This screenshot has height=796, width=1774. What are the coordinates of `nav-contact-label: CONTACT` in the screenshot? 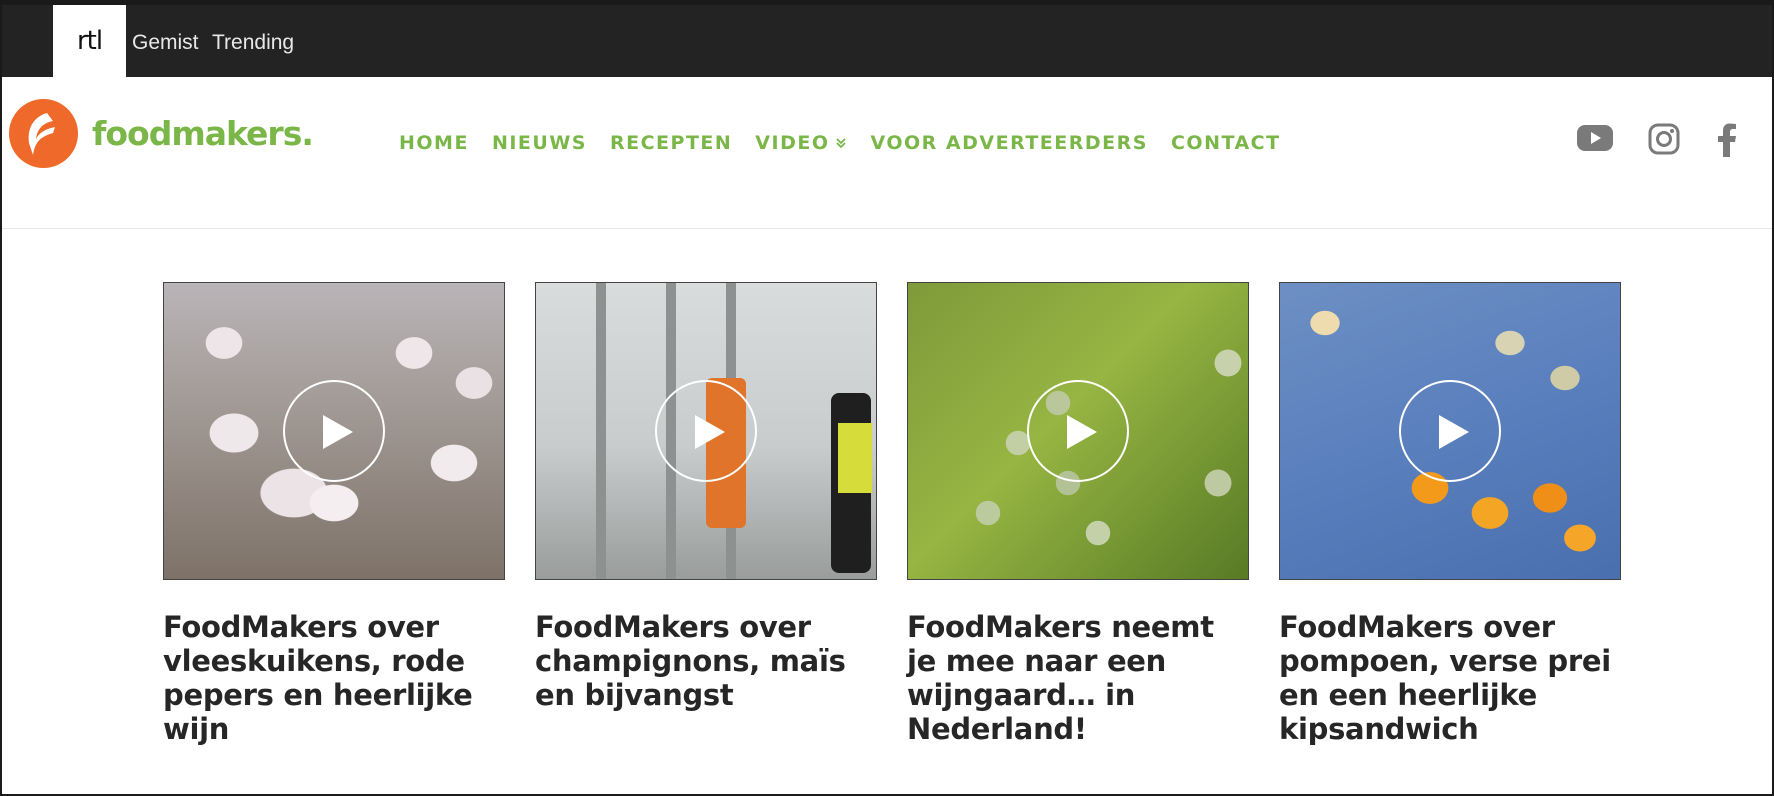 It's located at (1225, 143).